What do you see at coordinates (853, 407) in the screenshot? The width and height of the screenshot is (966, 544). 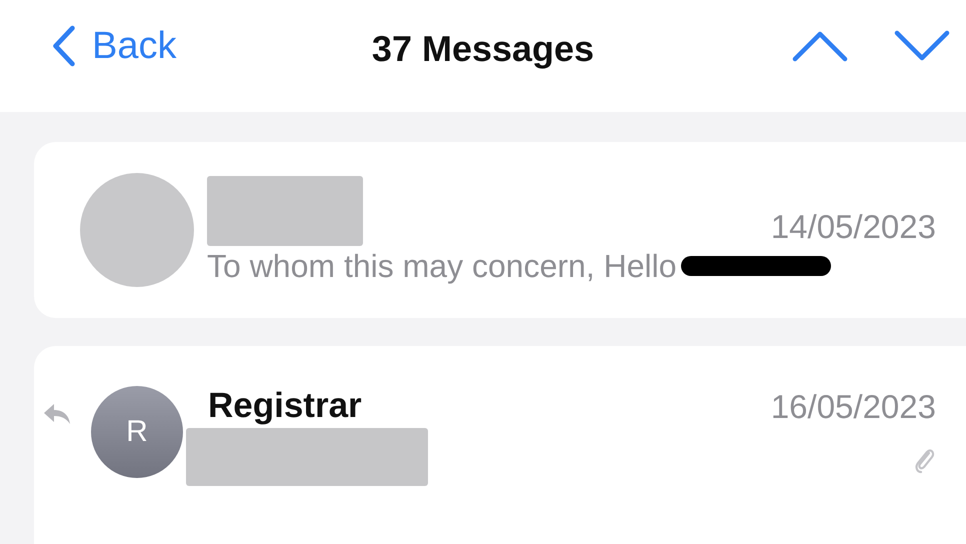 I see `message-date: 16/05/2023` at bounding box center [853, 407].